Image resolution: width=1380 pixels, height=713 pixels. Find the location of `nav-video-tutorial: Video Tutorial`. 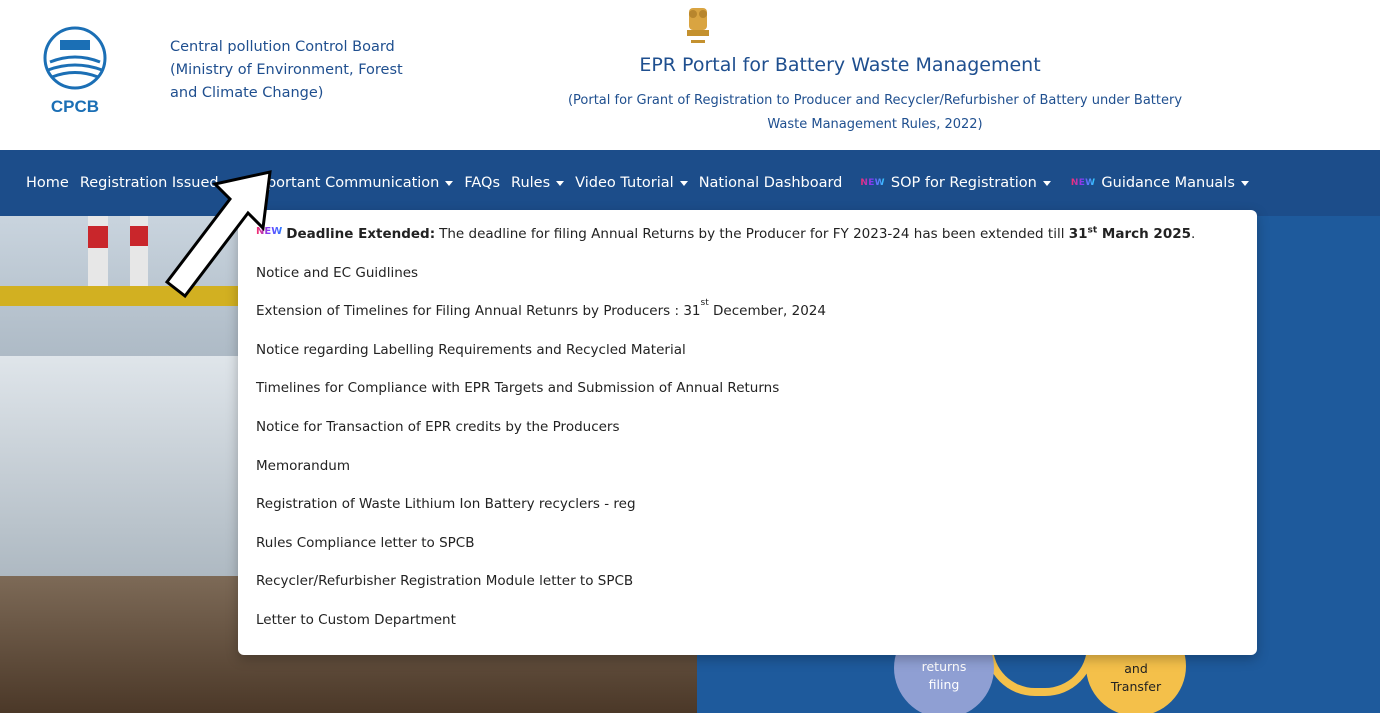

nav-video-tutorial: Video Tutorial is located at coordinates (631, 183).